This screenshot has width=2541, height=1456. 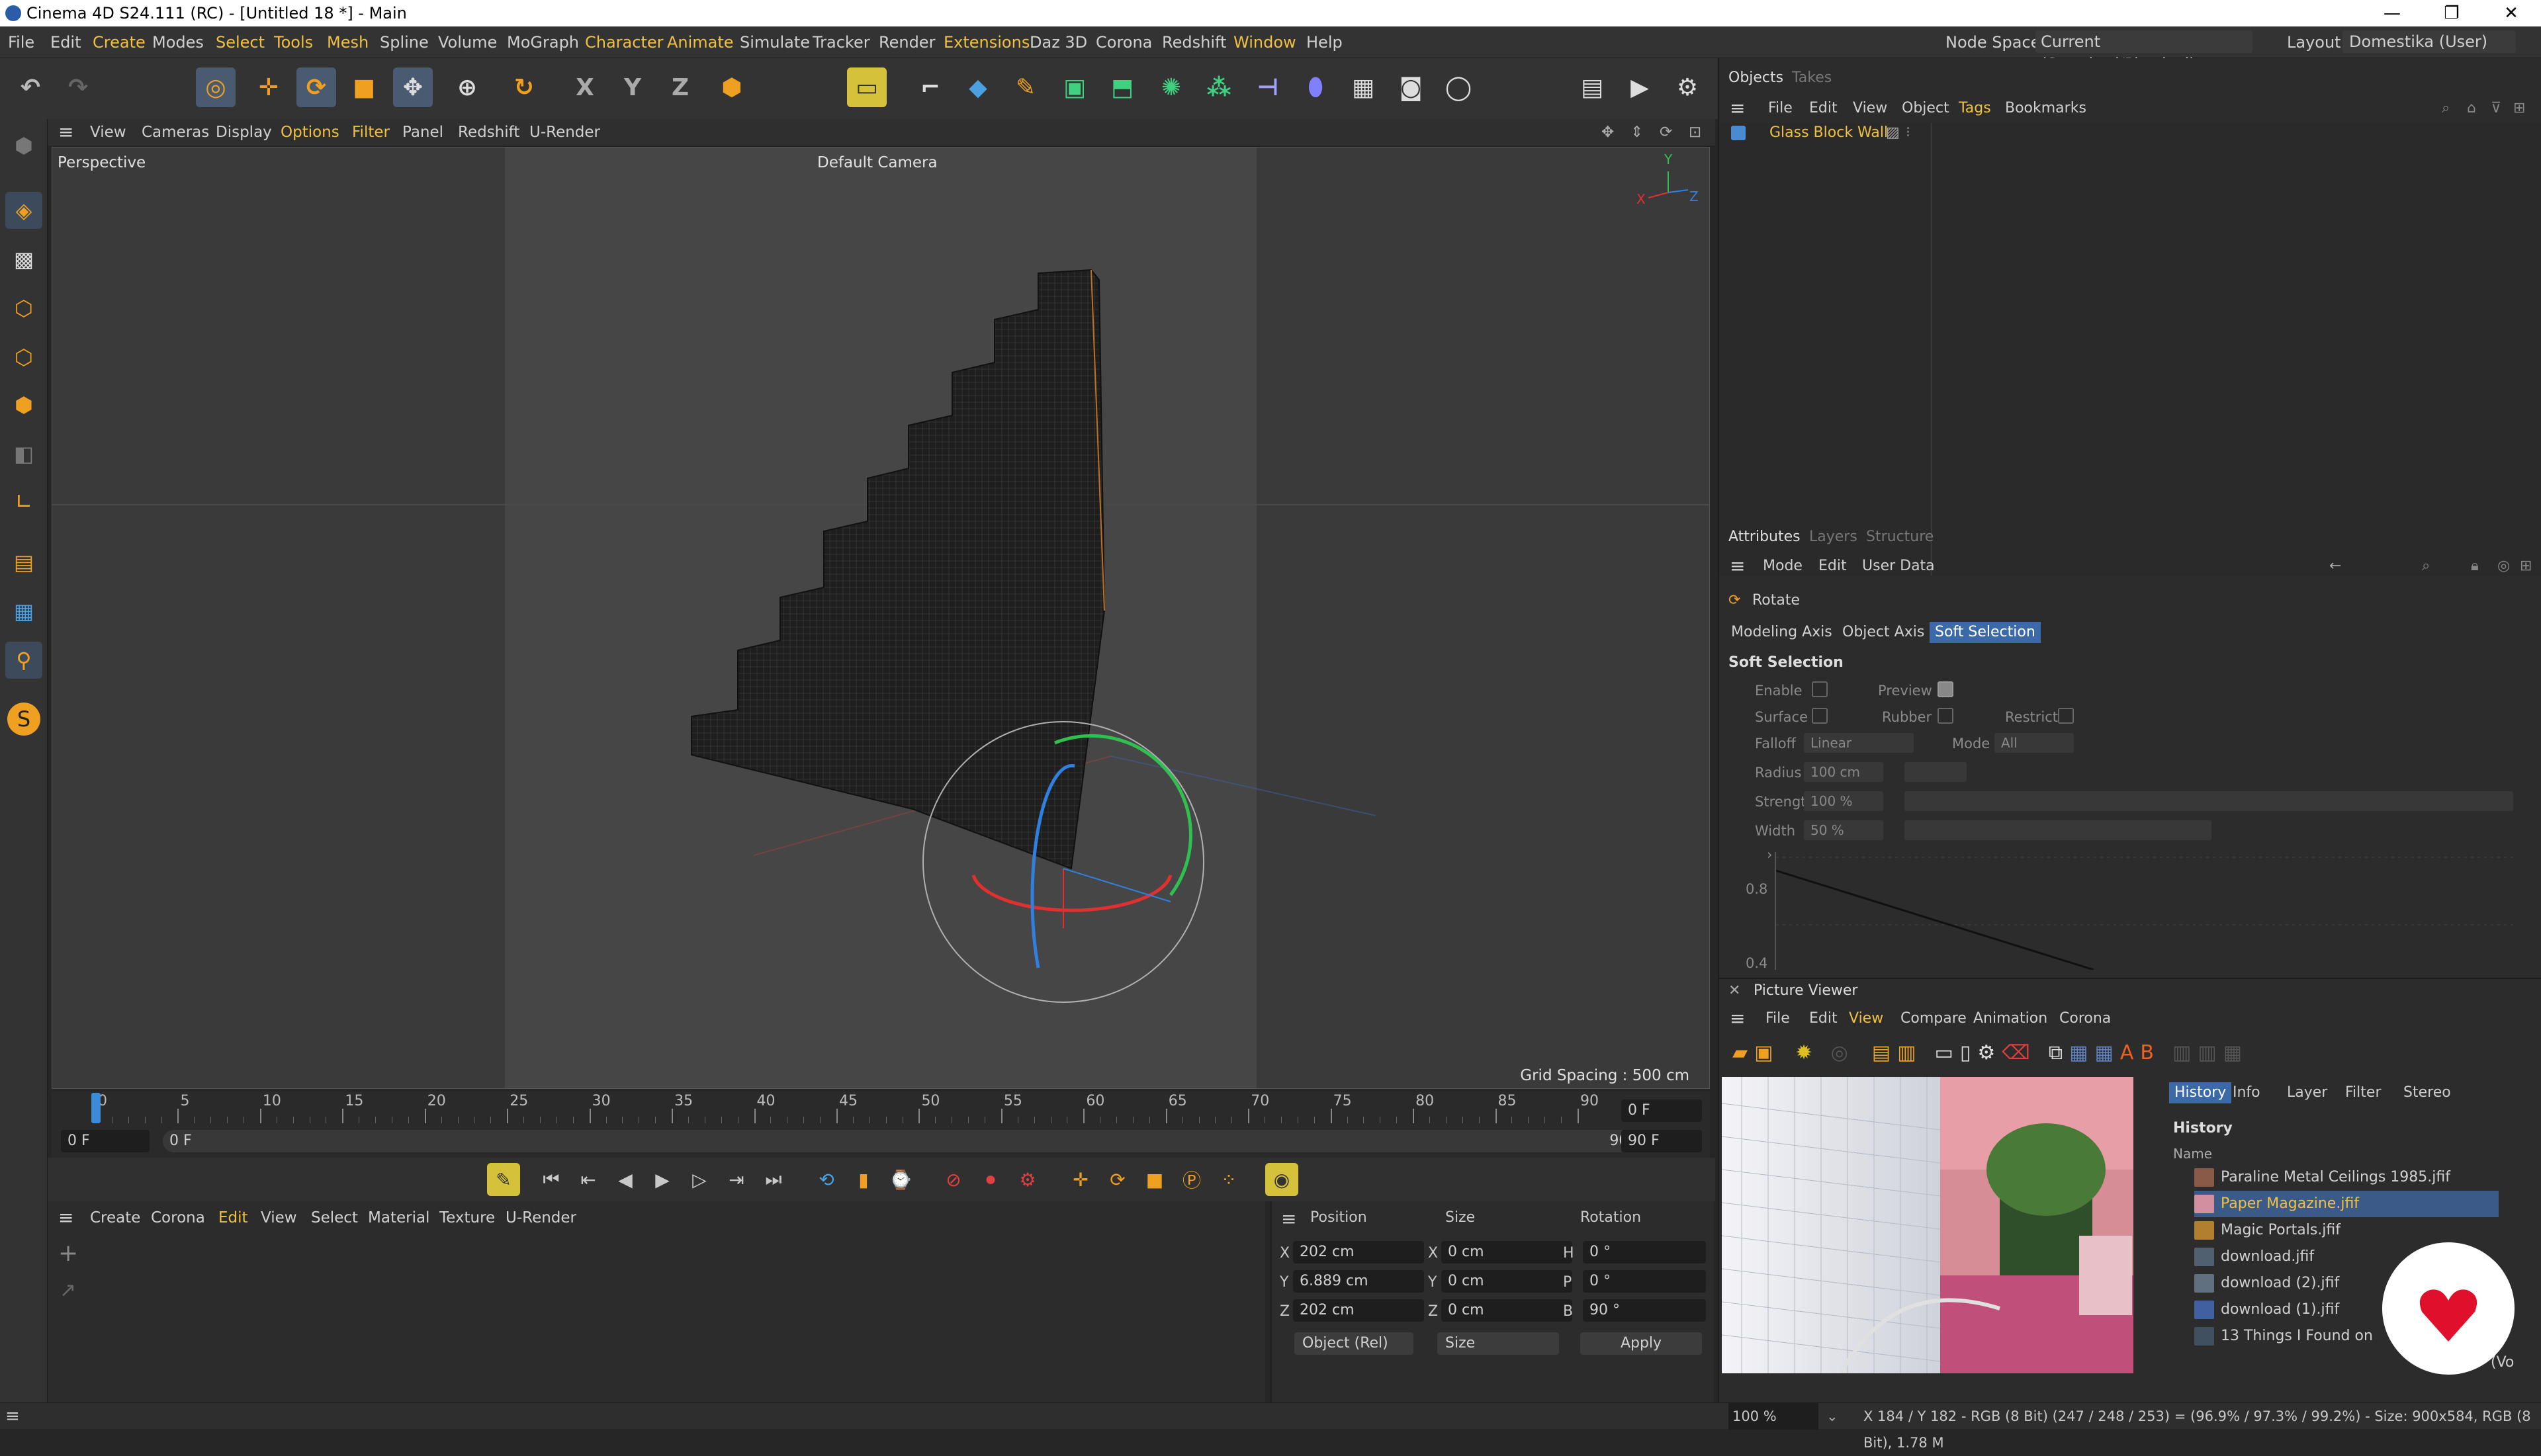 I want to click on menu-edit: Edit, so click(x=65, y=42).